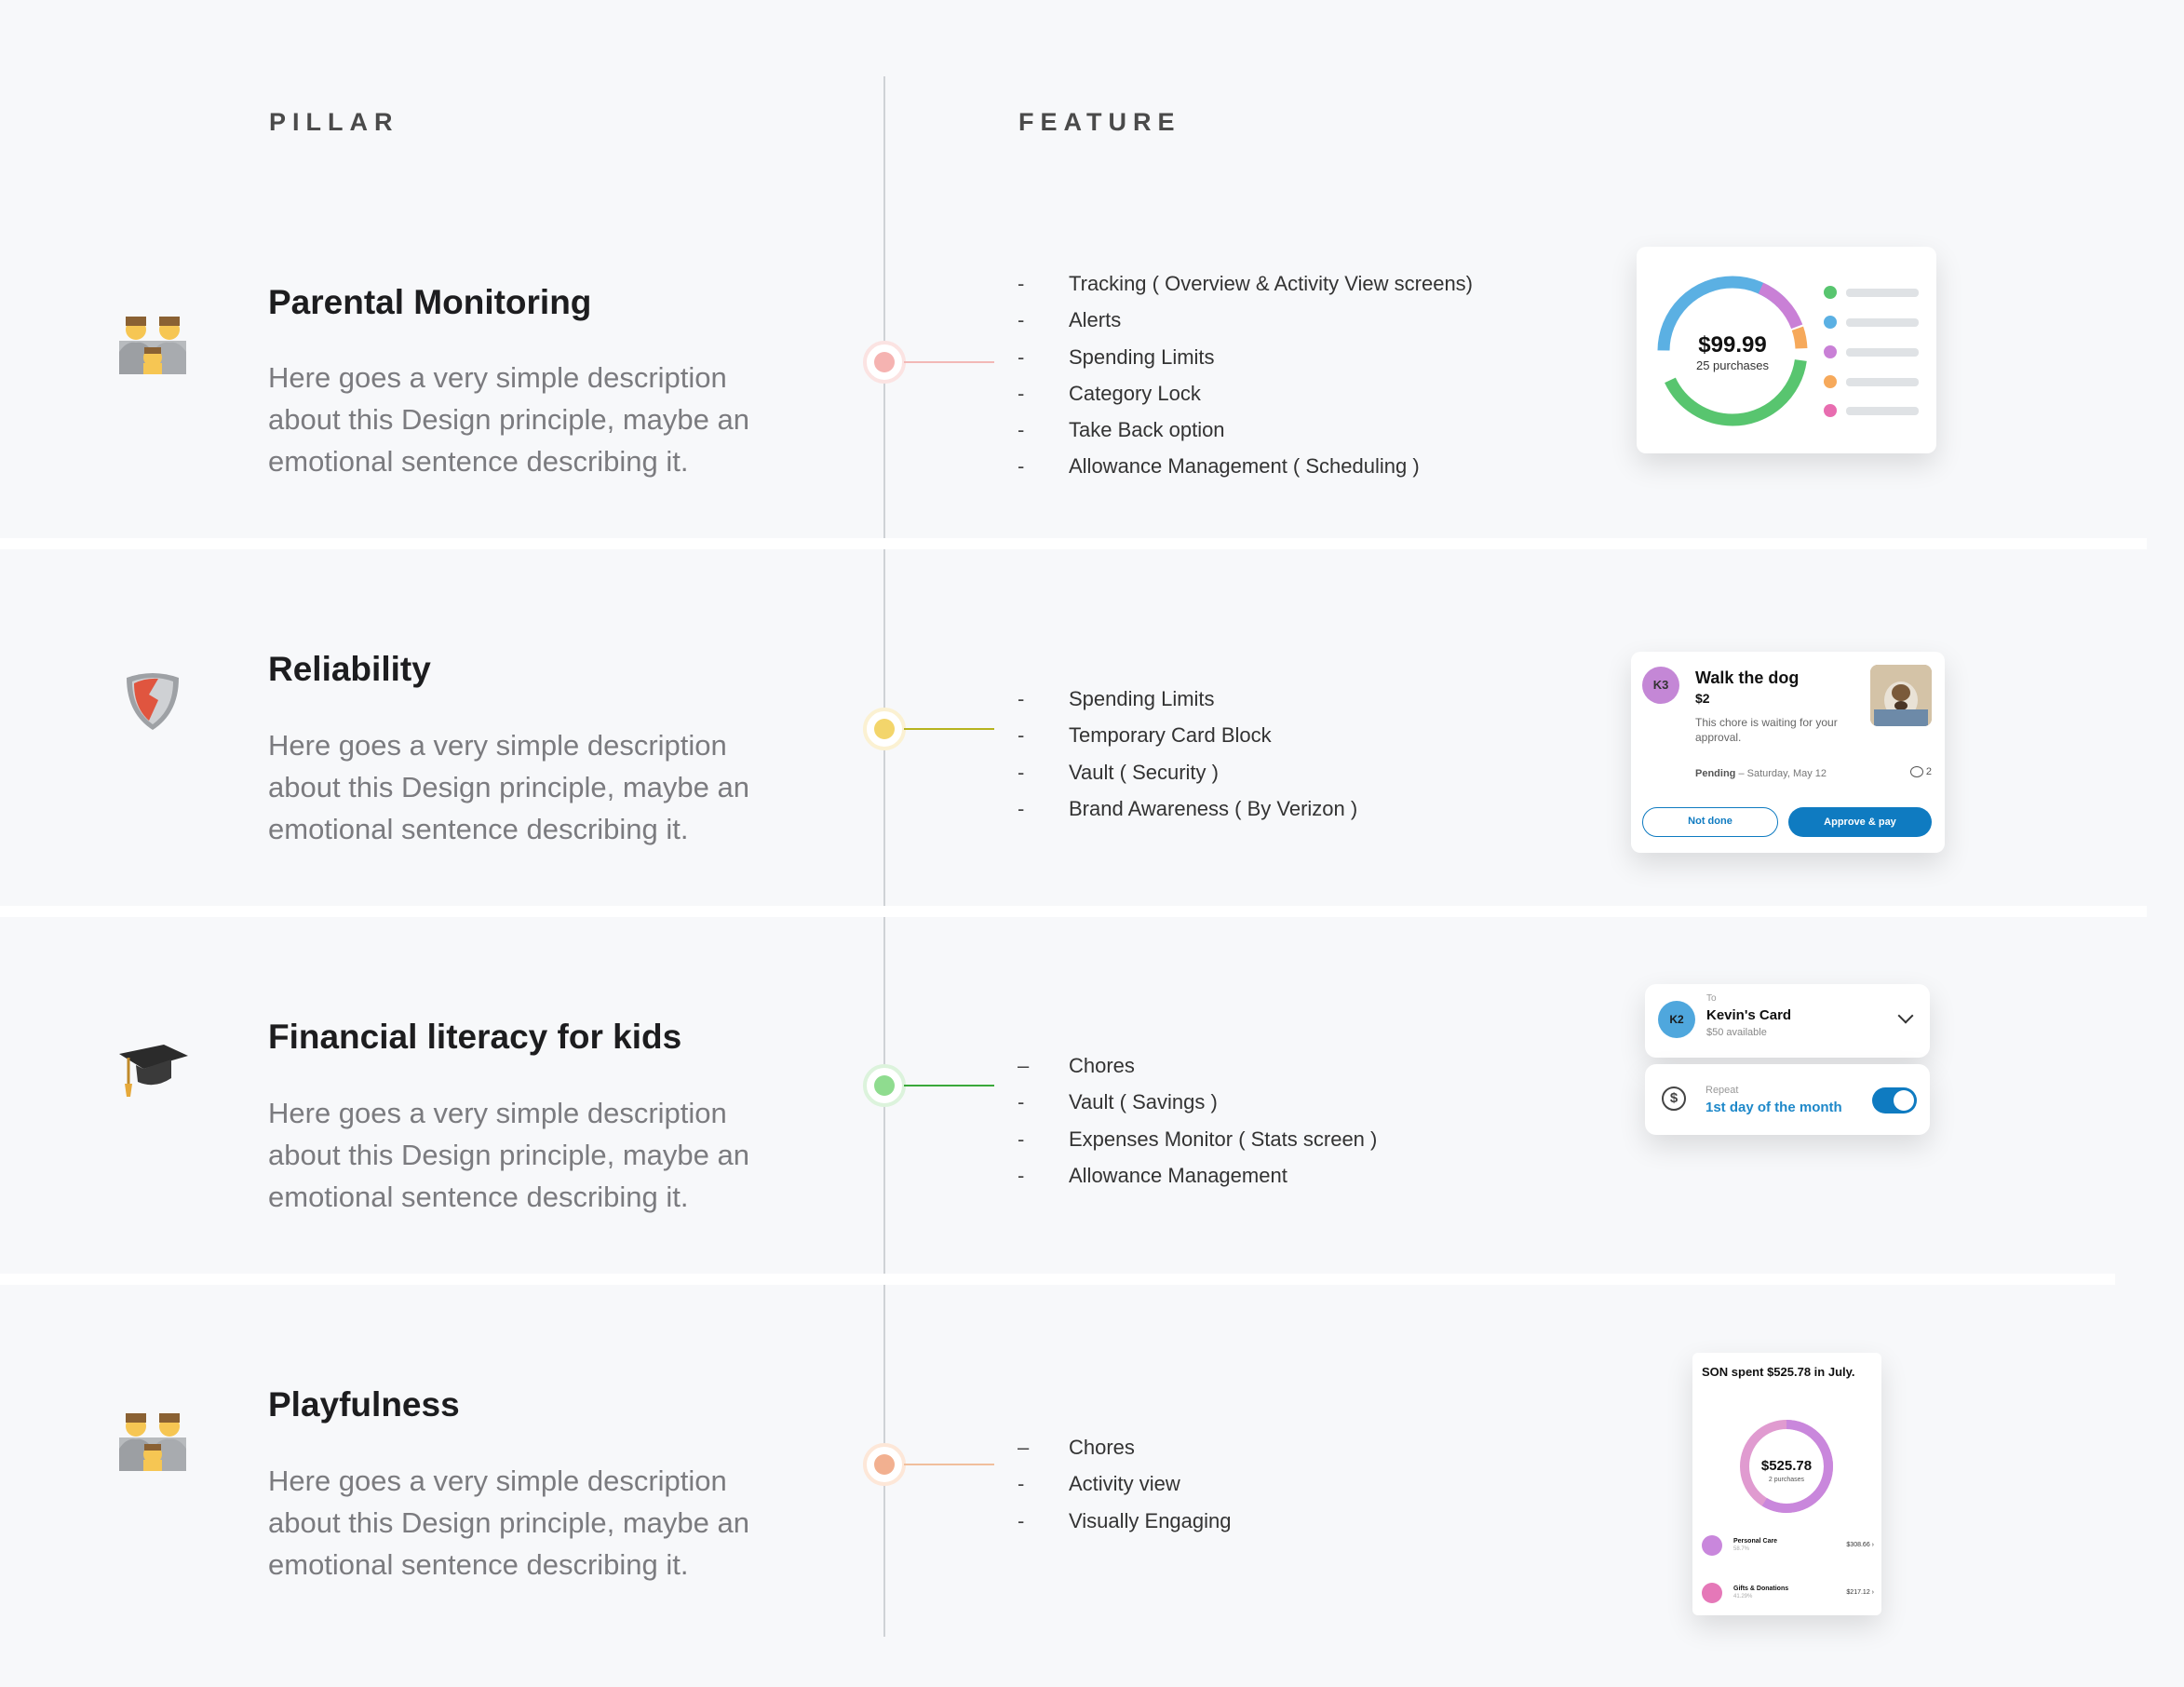 This screenshot has height=1687, width=2184. Describe the element at coordinates (152, 1068) in the screenshot. I see `graduation-cap-icon` at that location.